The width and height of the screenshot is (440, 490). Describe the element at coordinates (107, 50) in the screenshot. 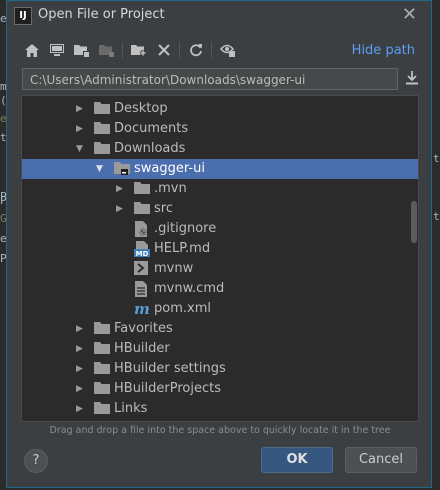

I see `module-directory-icon` at that location.